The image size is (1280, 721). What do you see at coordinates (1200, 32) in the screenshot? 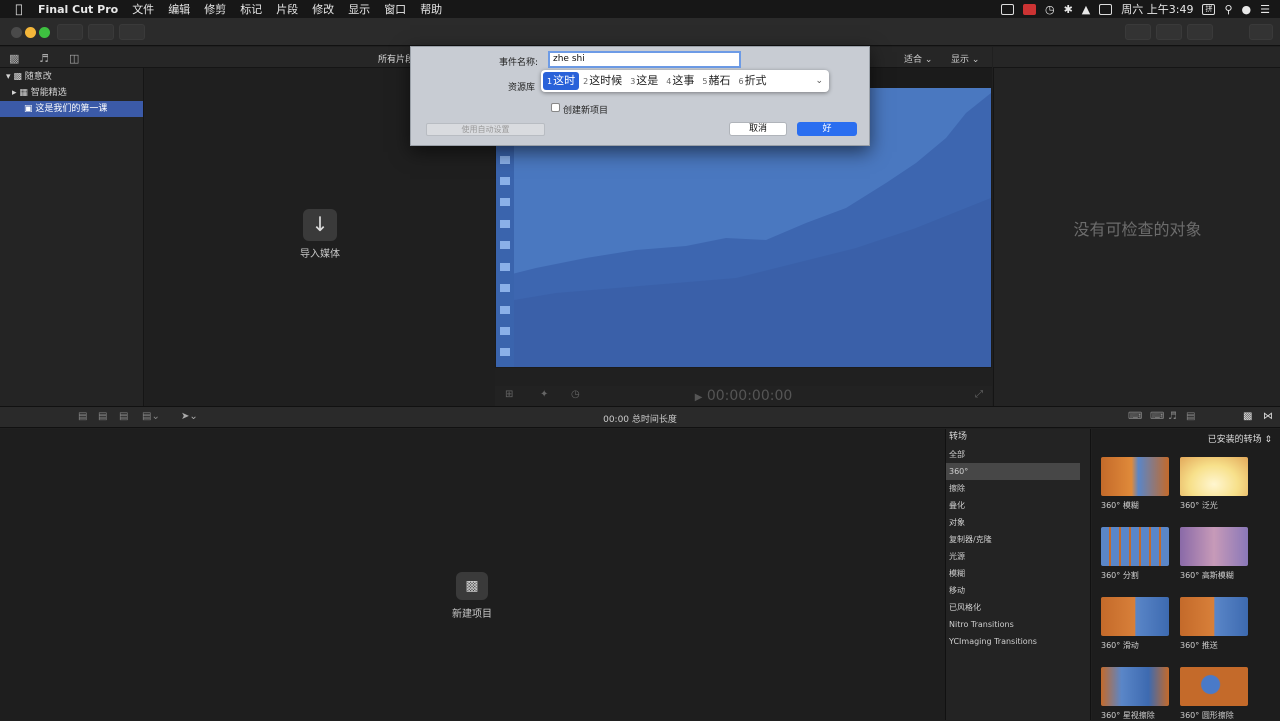
I see `layout-inspector-button` at bounding box center [1200, 32].